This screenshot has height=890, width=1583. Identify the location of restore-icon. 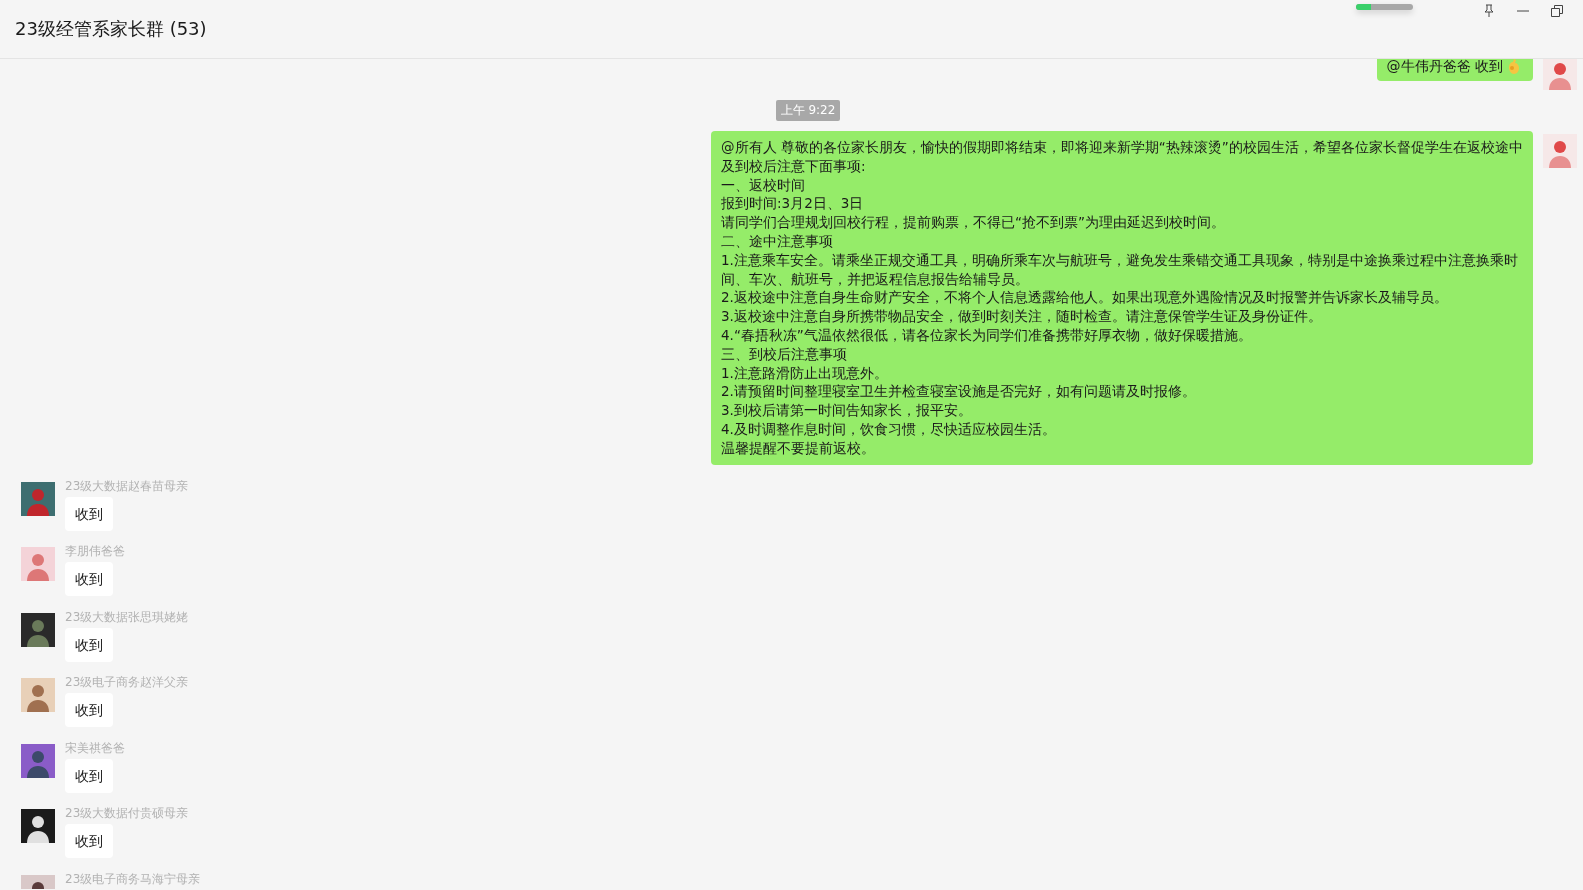
(1557, 11).